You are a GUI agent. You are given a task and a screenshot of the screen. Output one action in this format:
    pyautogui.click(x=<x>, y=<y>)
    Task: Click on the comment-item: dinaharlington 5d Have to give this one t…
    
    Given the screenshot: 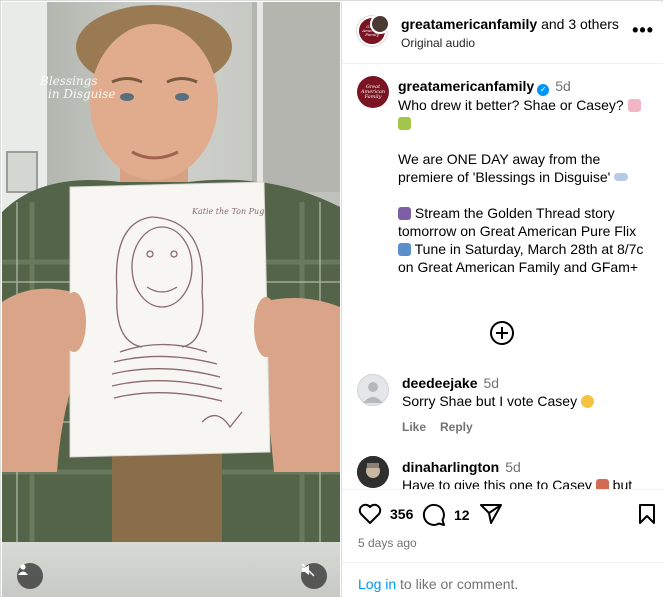 What is the action you would take?
    pyautogui.click(x=502, y=471)
    